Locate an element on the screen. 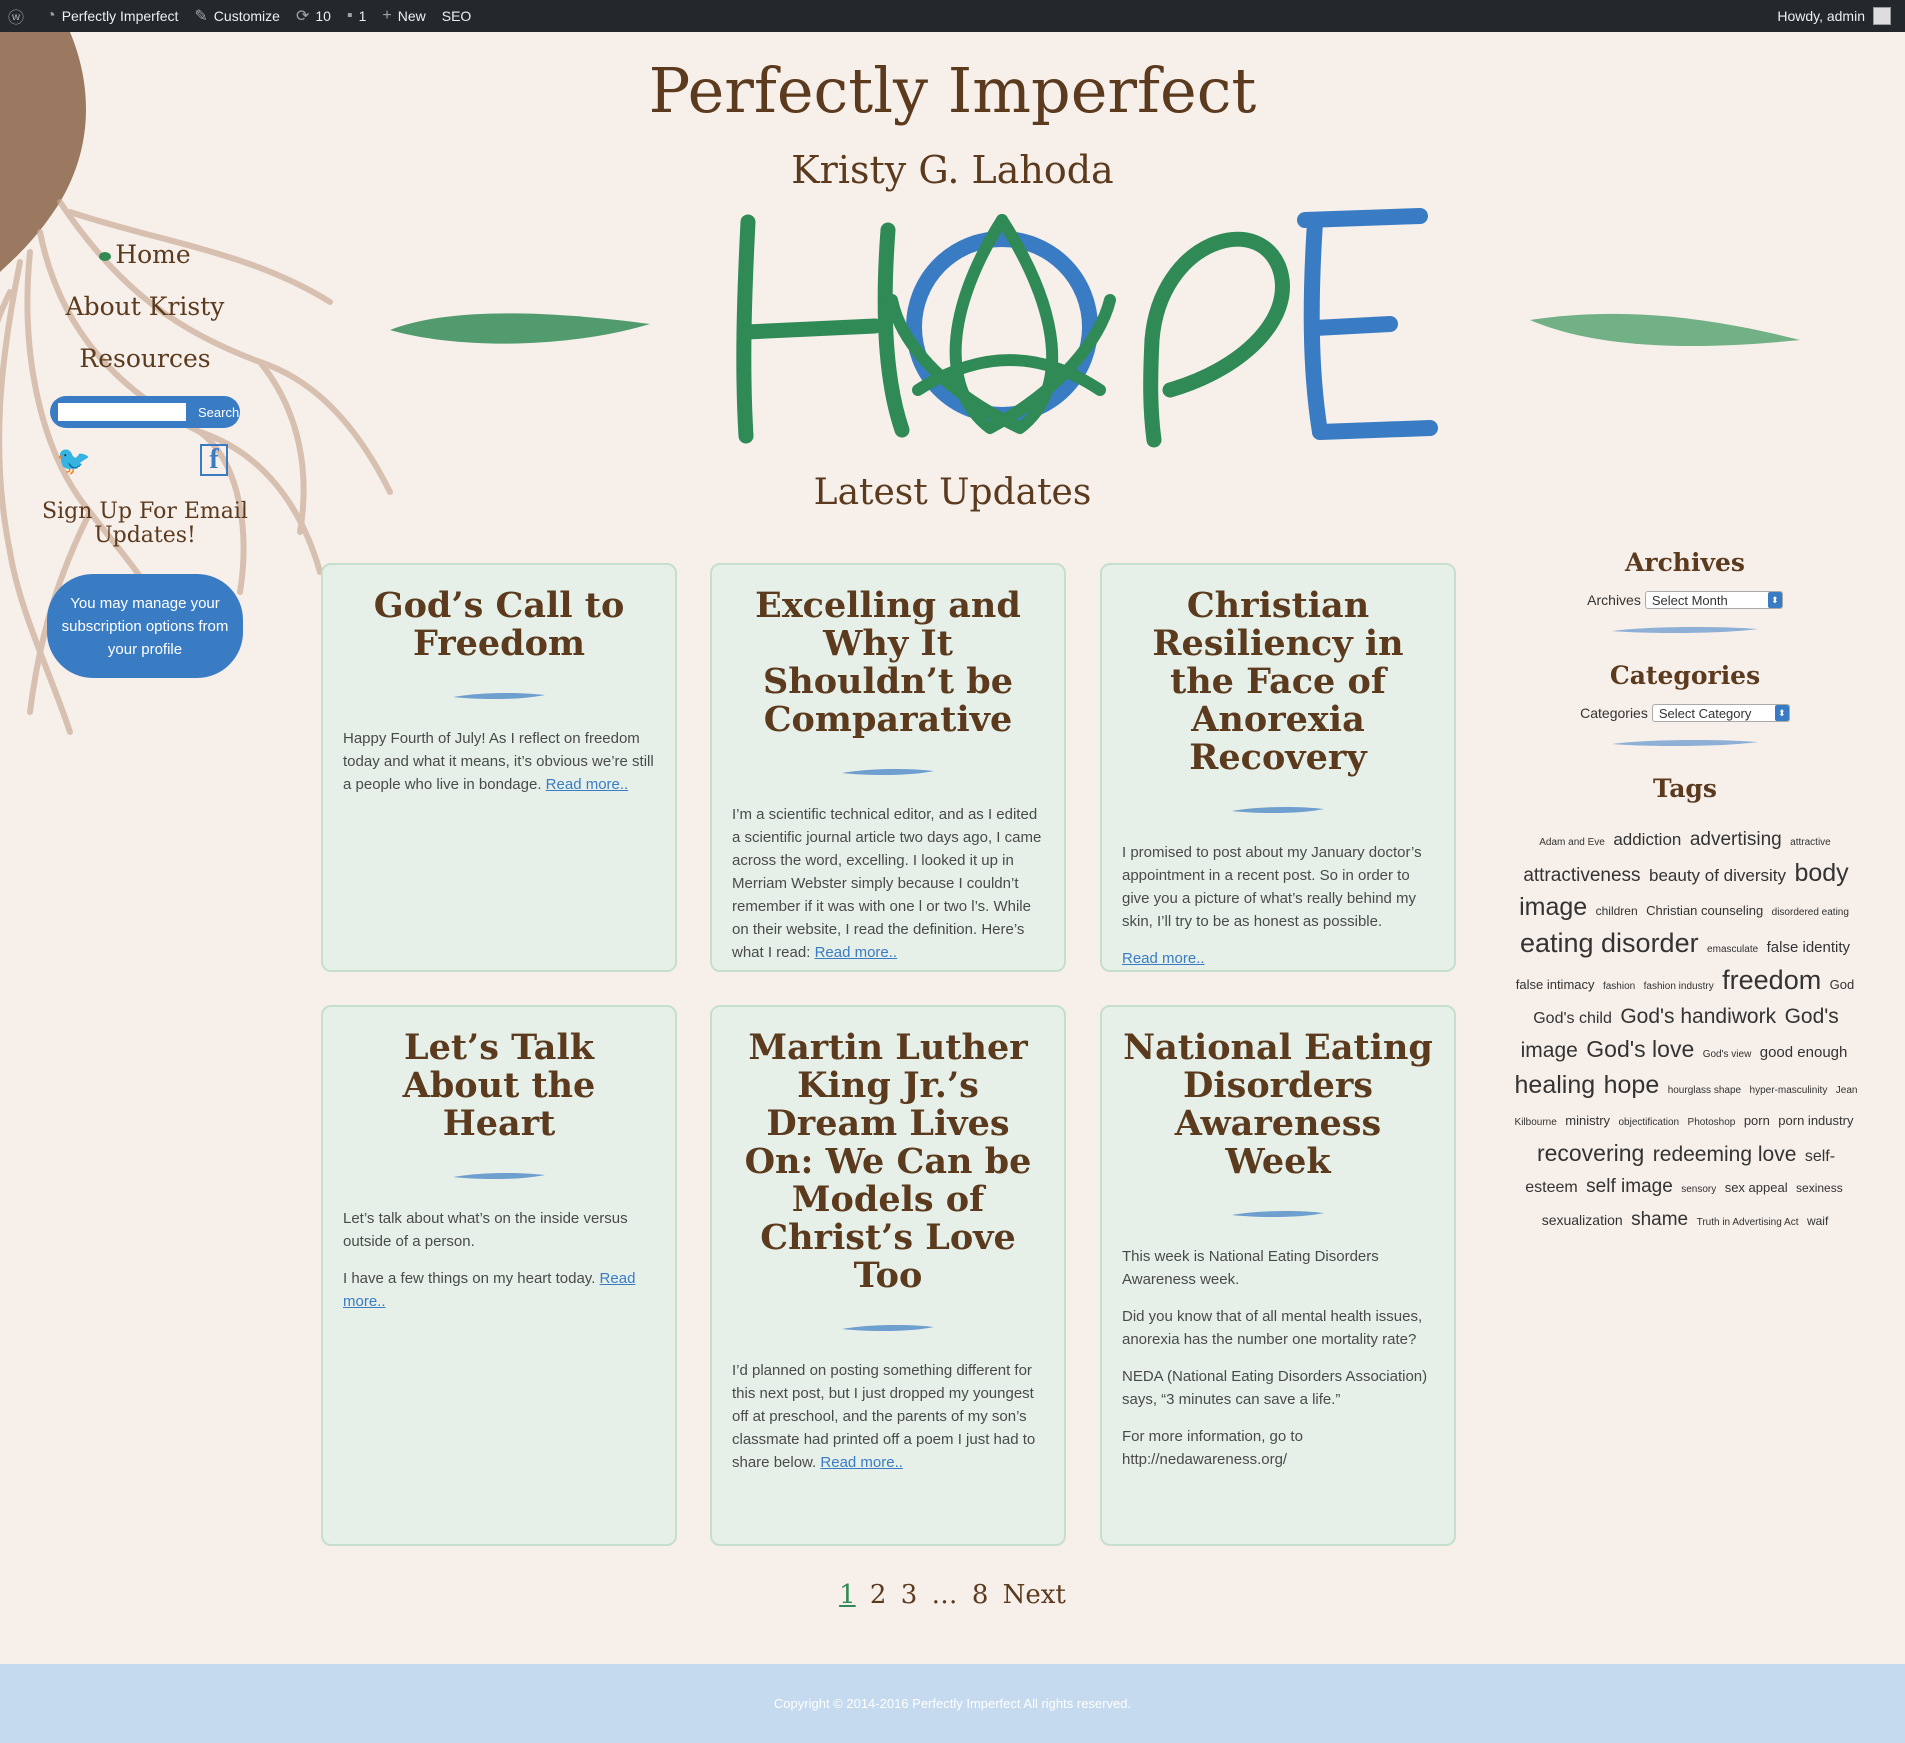  nav-item-home: Home is located at coordinates (145, 254).